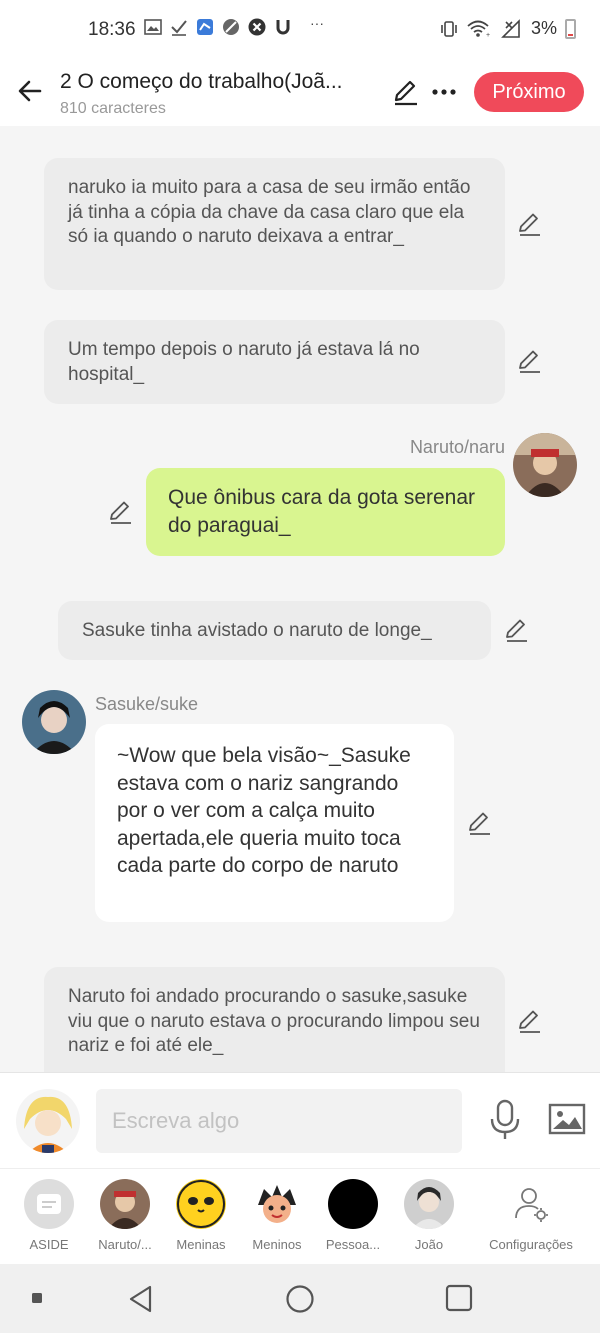 The height and width of the screenshot is (1333, 600). What do you see at coordinates (529, 92) in the screenshot?
I see `next-button: Próximo` at bounding box center [529, 92].